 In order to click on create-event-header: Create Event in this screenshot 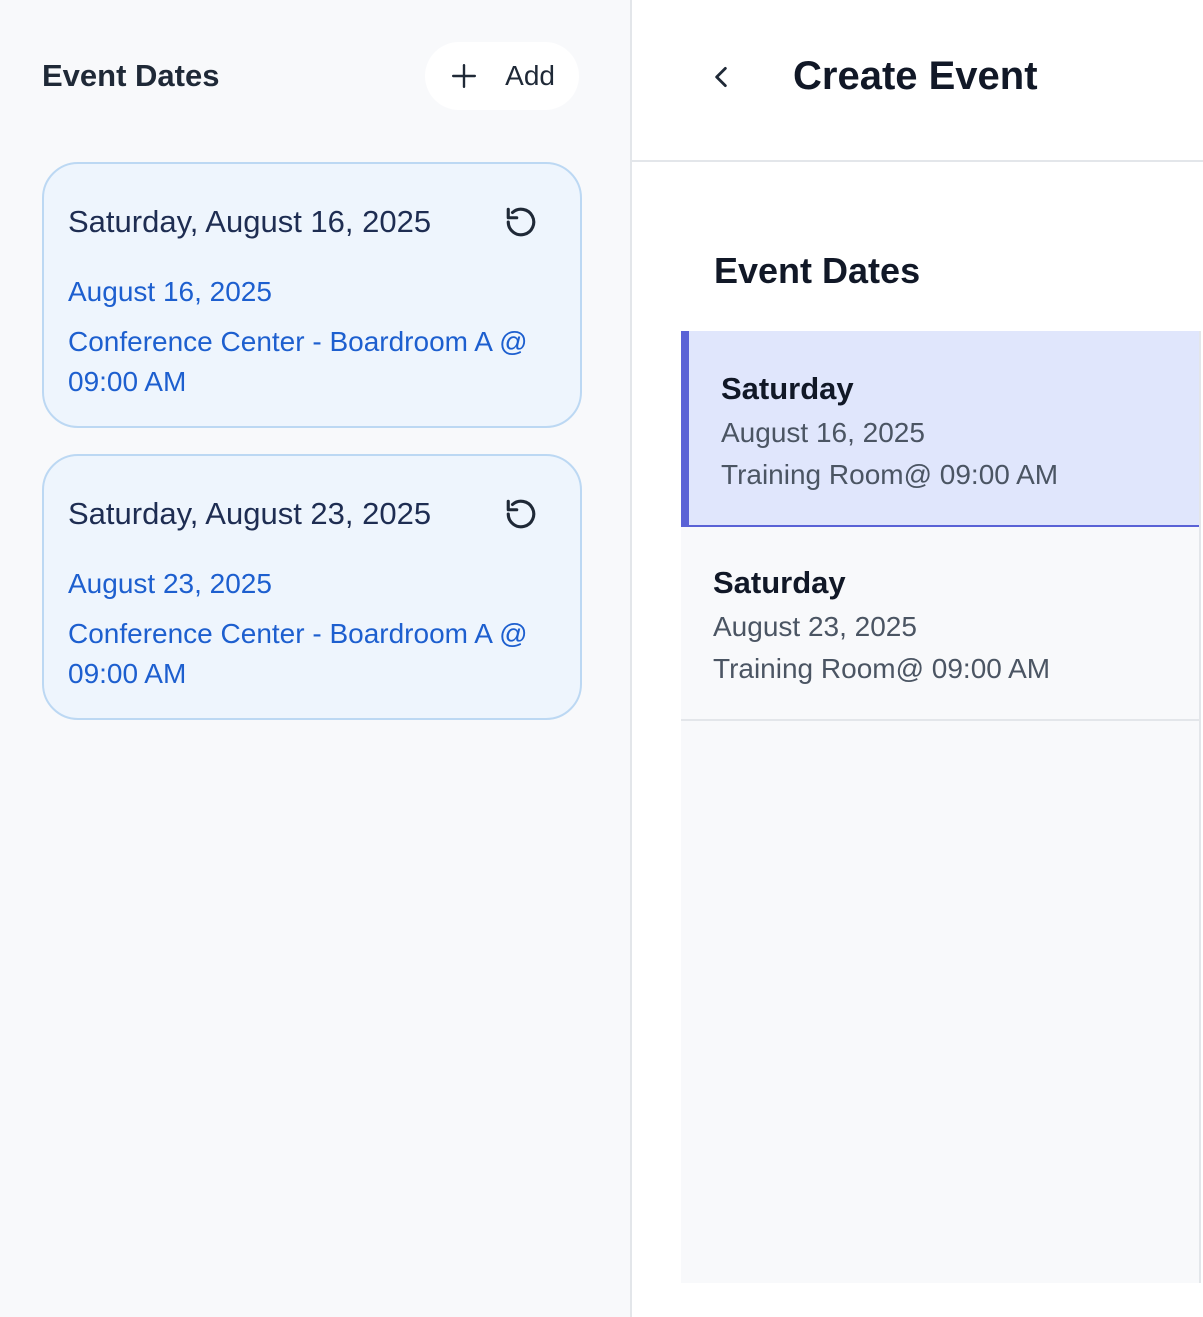, I will do `click(917, 81)`.